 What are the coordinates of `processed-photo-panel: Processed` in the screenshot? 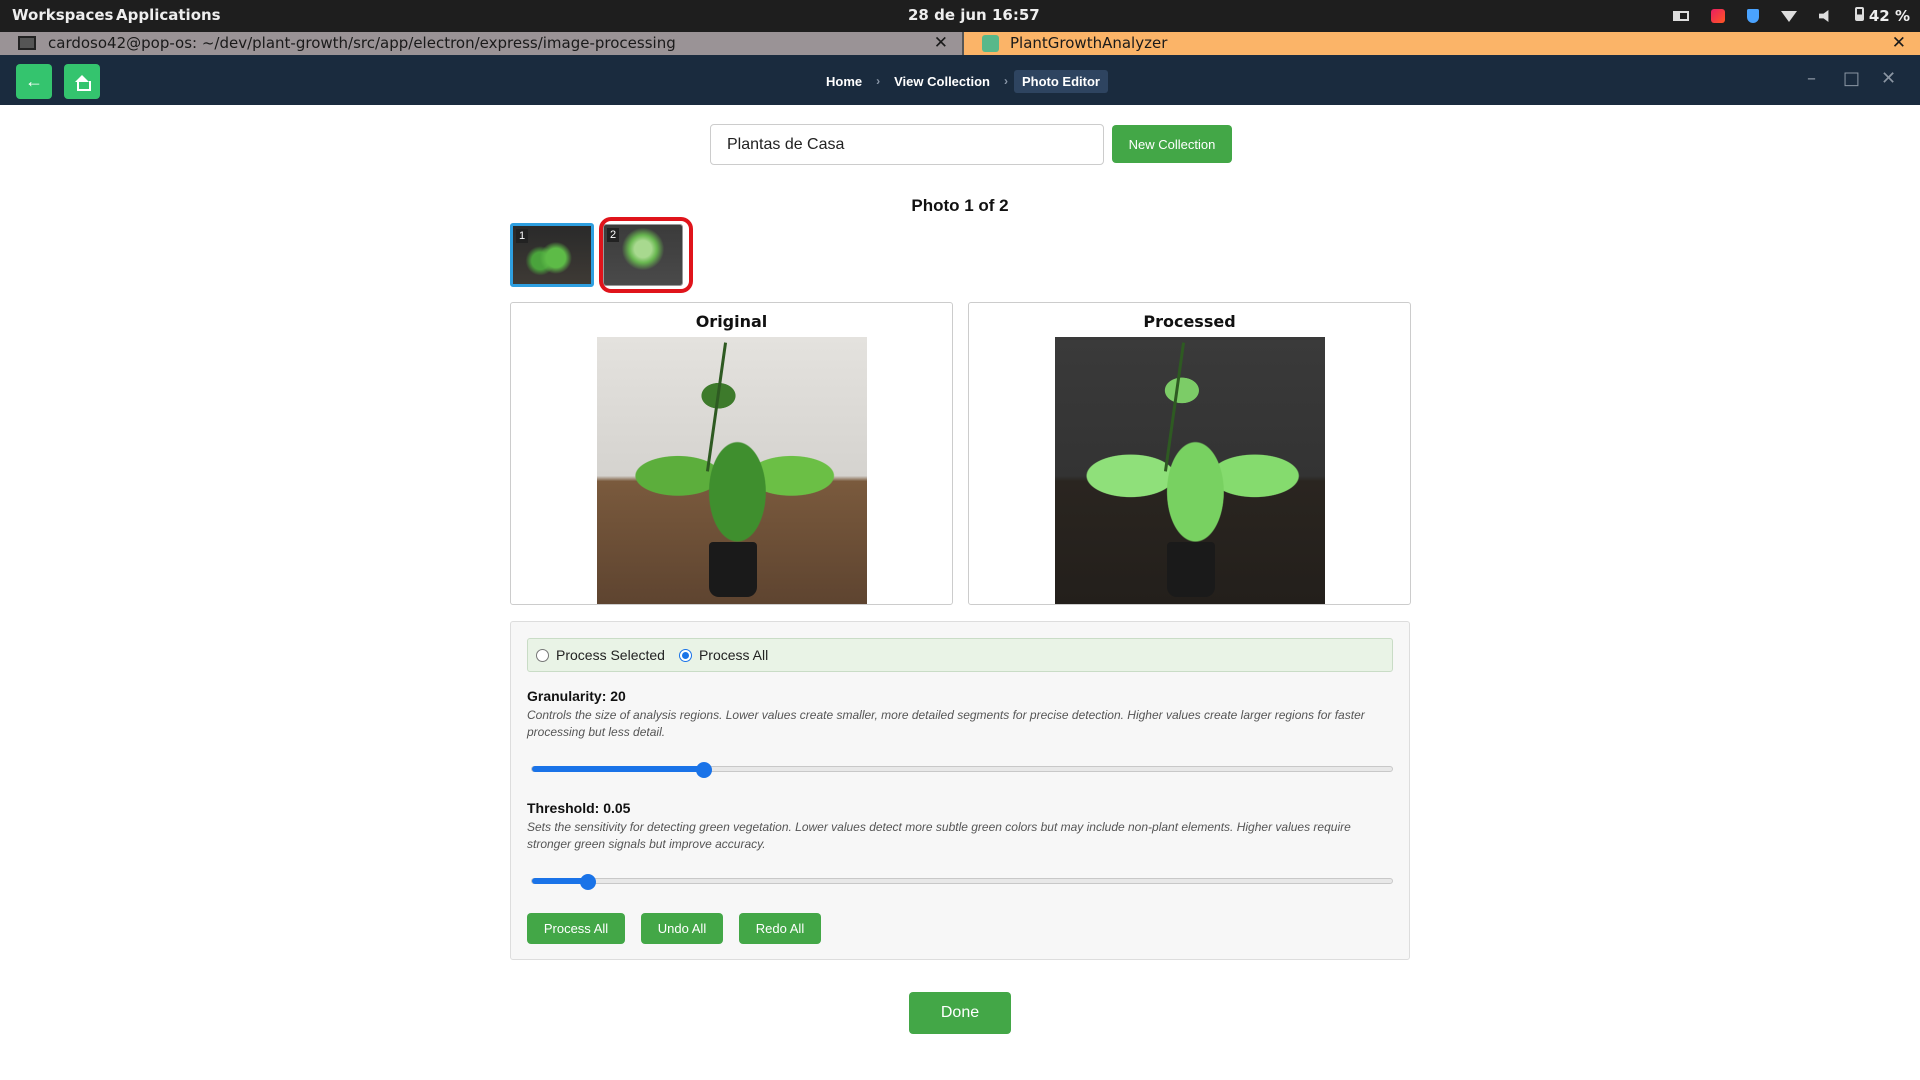 It's located at (1189, 453).